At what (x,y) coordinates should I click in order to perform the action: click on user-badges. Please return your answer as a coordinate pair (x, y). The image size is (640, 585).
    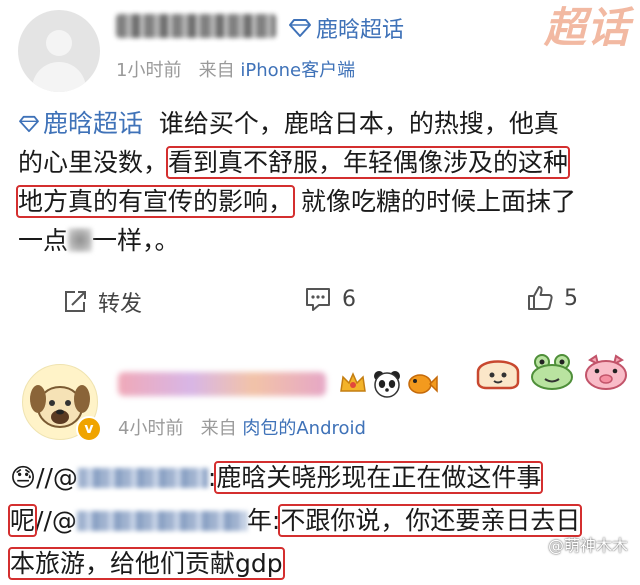
    Looking at the image, I should click on (388, 383).